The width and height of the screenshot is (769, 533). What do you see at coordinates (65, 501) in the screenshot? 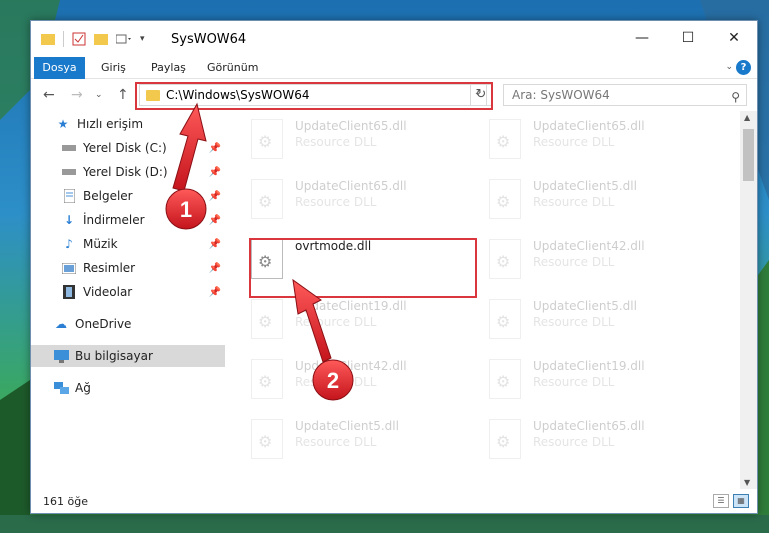
I see `item-count: 161 öğe` at bounding box center [65, 501].